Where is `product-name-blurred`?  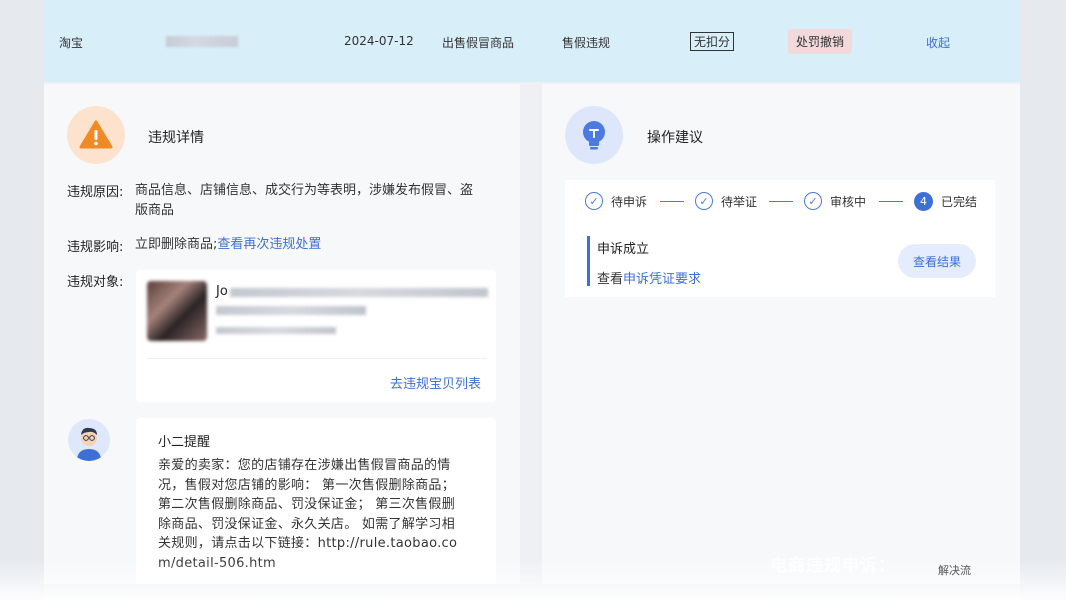 product-name-blurred is located at coordinates (359, 292).